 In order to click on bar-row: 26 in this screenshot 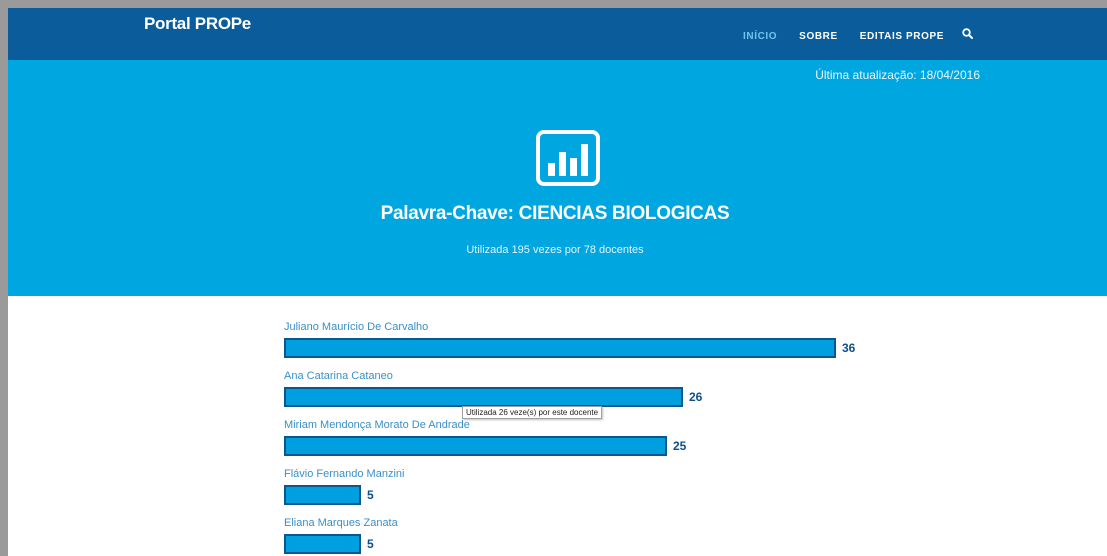, I will do `click(569, 397)`.